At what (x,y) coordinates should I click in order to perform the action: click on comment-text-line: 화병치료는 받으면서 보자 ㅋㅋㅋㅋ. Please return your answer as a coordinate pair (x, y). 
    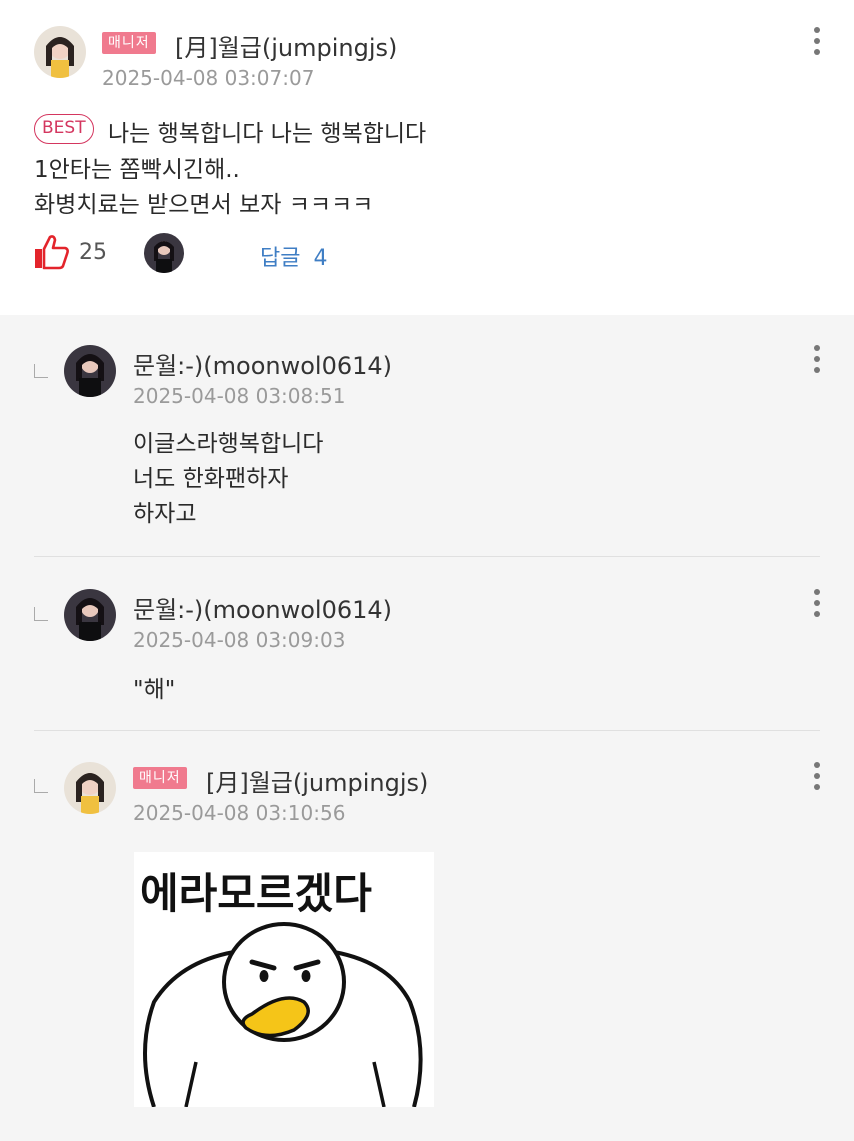
    Looking at the image, I should click on (204, 205).